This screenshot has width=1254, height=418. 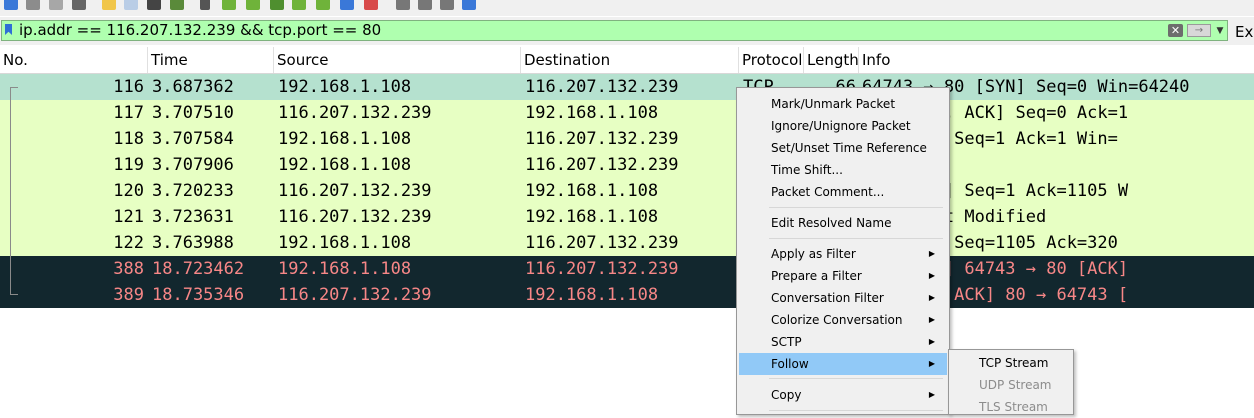 I want to click on reload-icon, so click(x=177, y=5).